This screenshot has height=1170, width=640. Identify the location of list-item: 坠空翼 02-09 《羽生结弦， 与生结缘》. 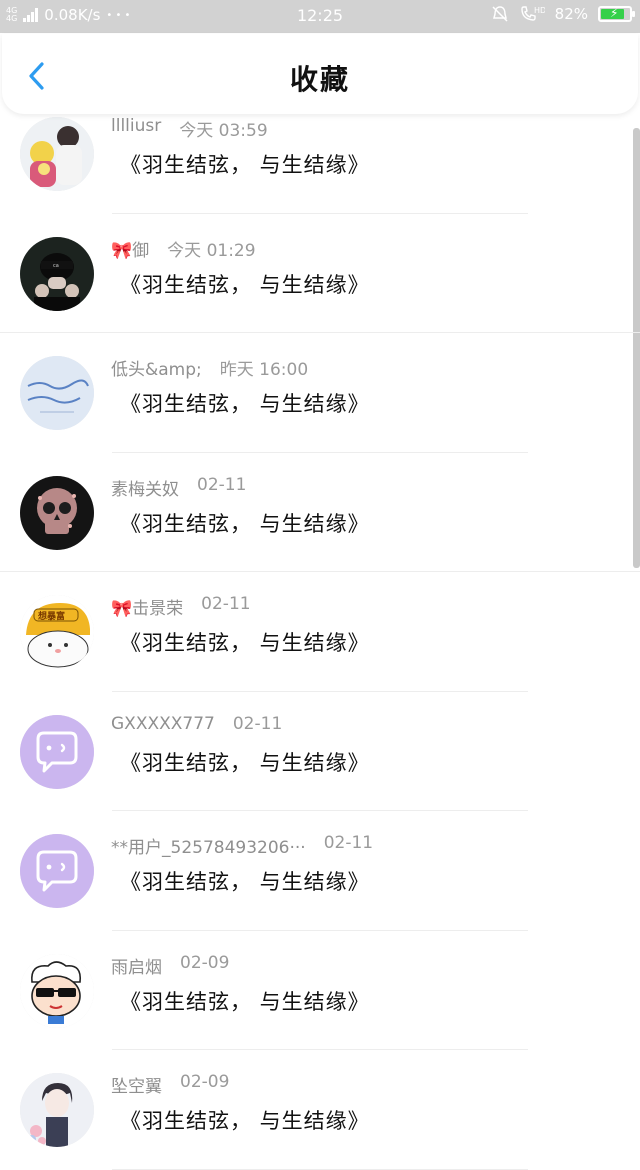
(320, 1110).